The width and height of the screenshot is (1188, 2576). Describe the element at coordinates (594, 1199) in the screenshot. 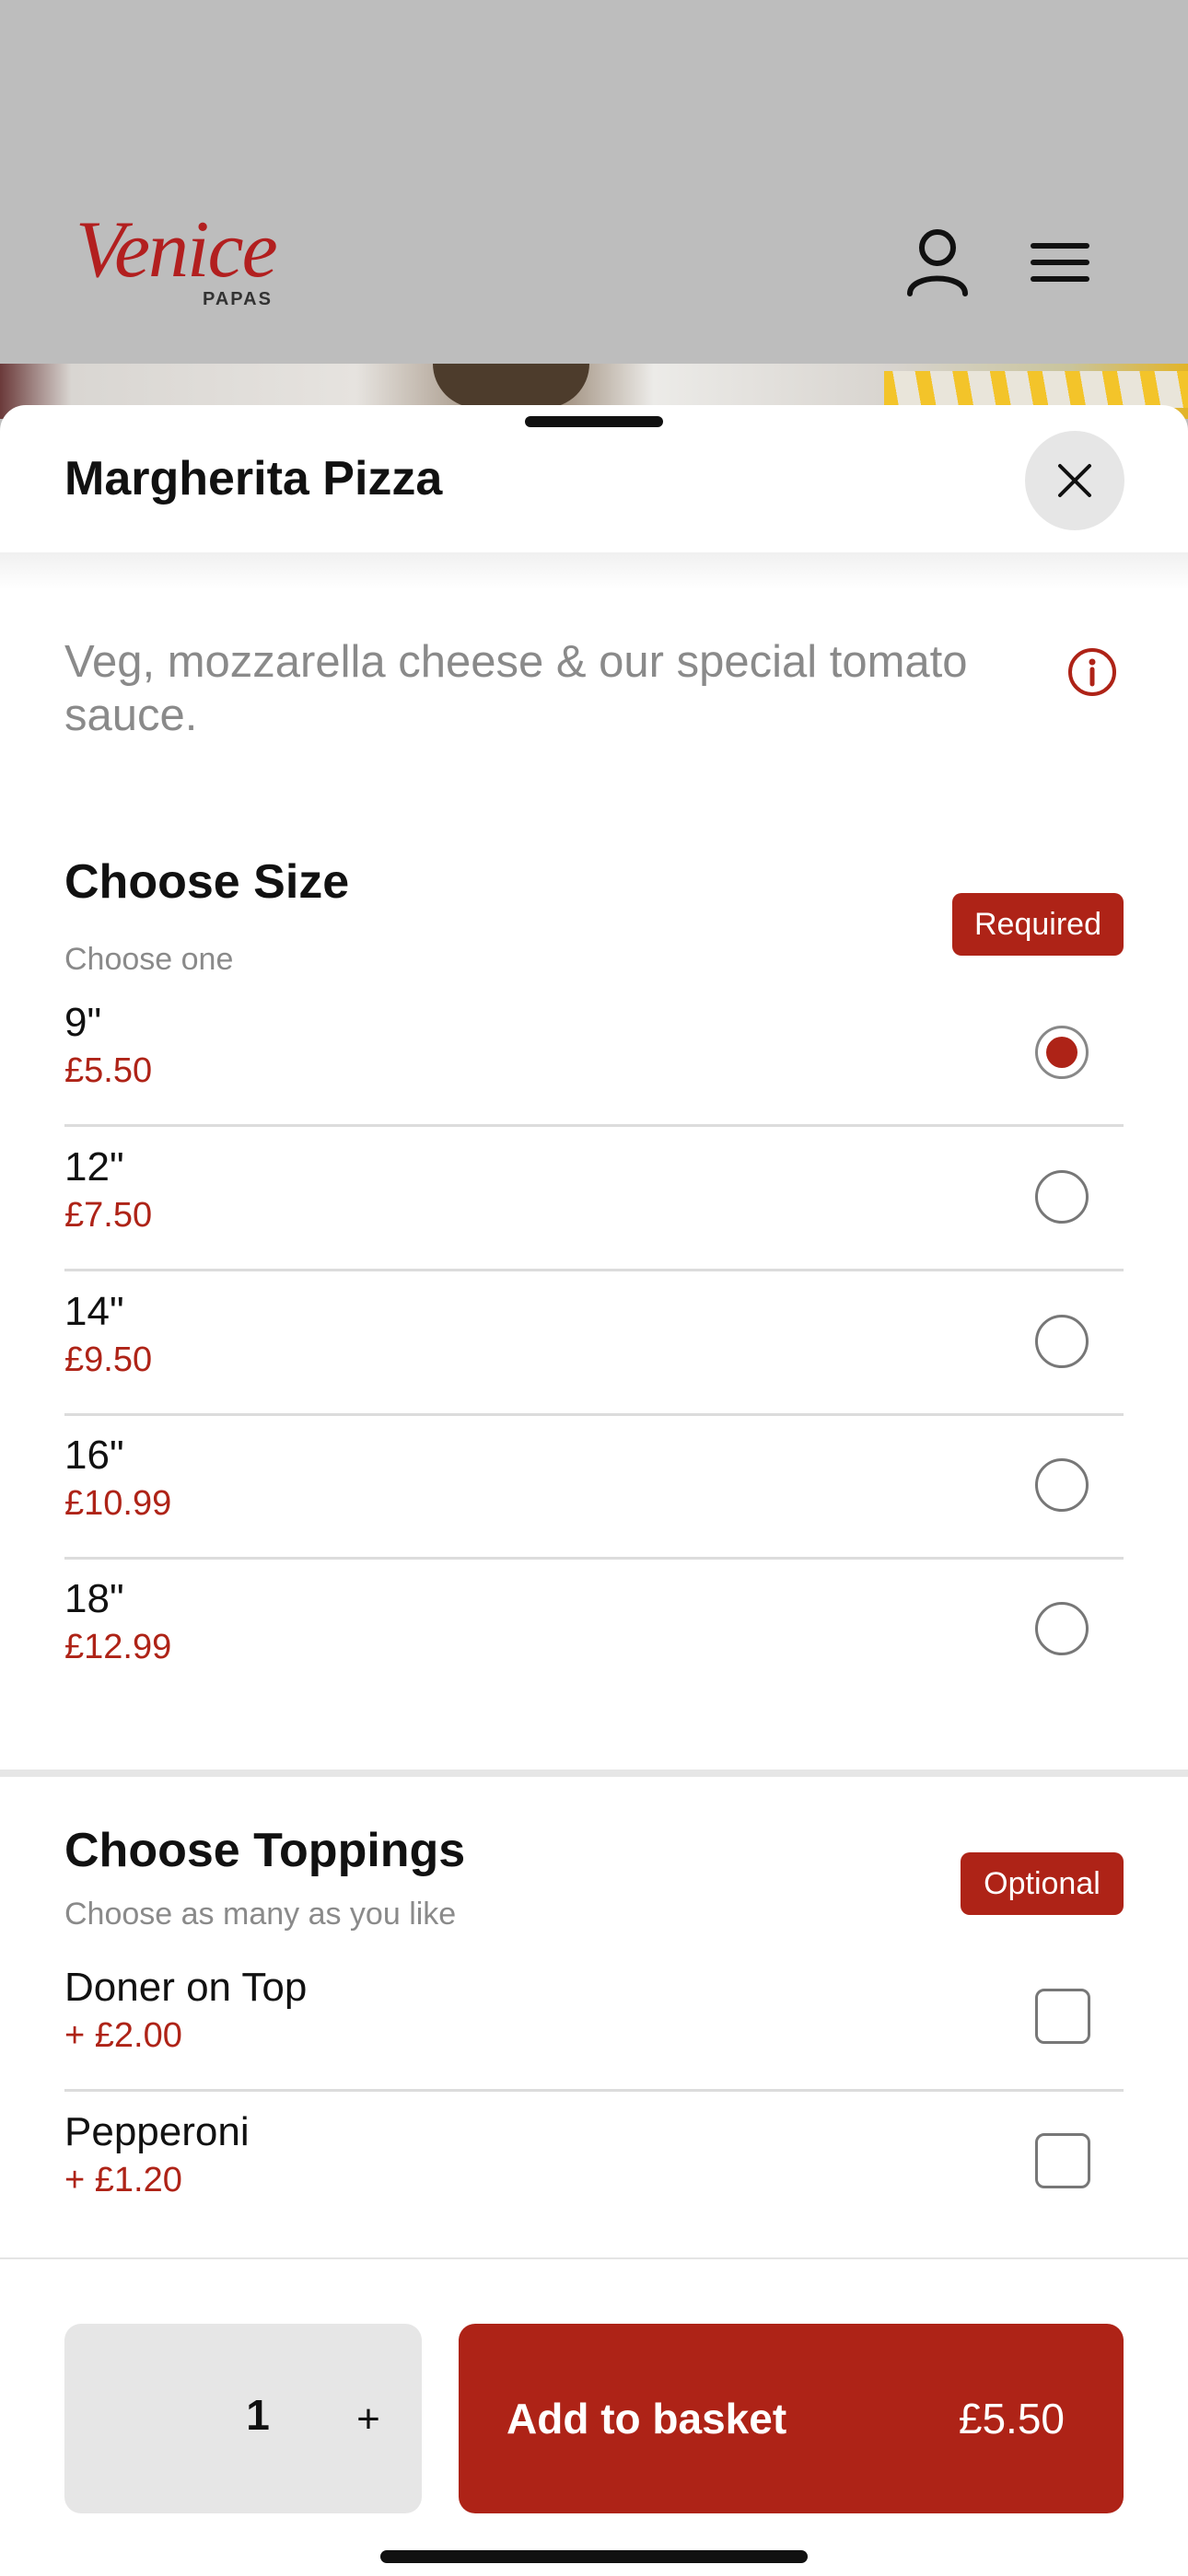

I see `size-option-12: 12" £7.50` at that location.